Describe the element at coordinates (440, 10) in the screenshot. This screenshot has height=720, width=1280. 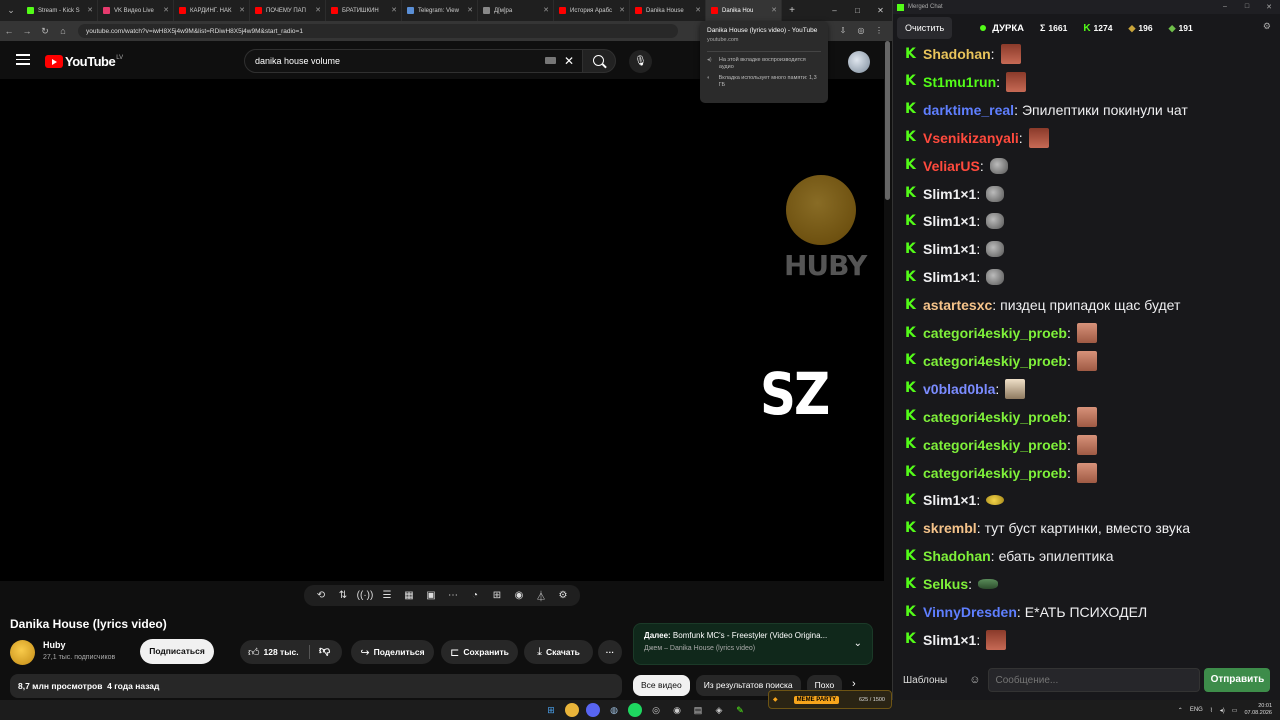
I see `browser-tab: Telegram: View ✕` at that location.